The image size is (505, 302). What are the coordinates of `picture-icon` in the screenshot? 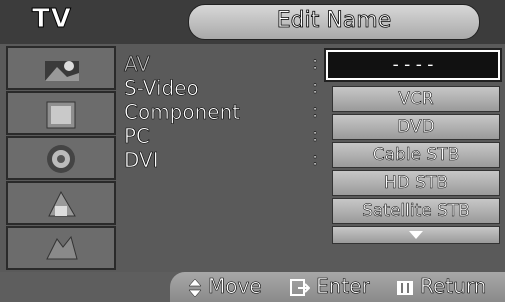 It's located at (62, 71).